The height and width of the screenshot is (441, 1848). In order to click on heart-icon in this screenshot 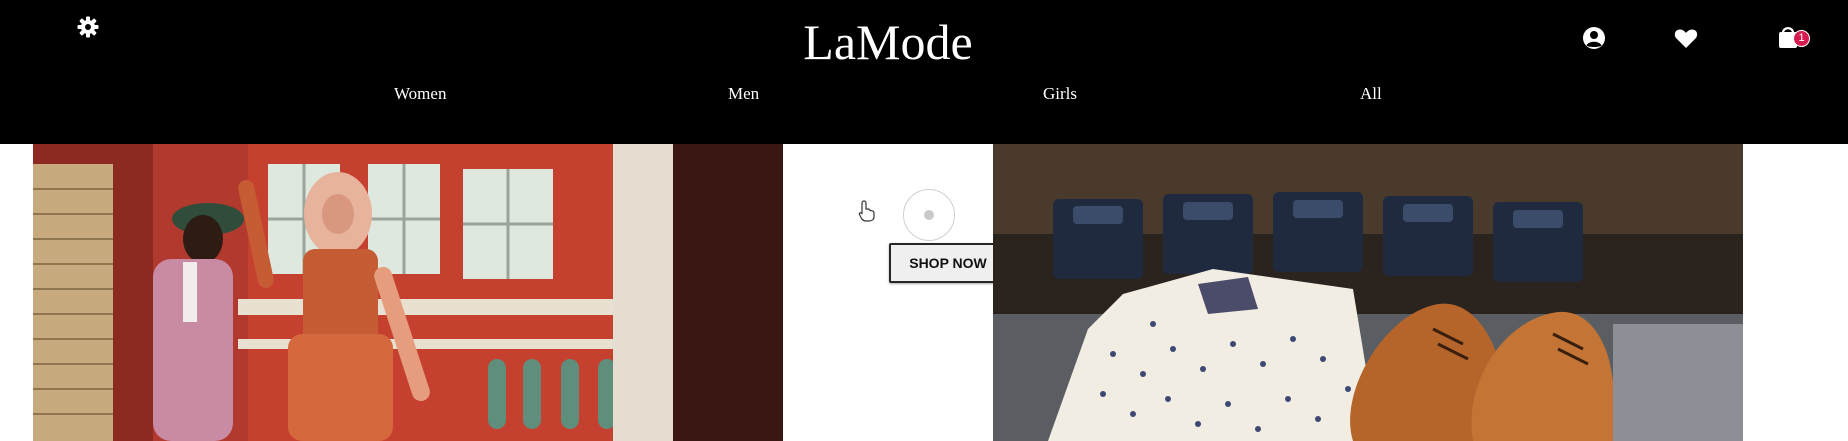, I will do `click(1686, 38)`.